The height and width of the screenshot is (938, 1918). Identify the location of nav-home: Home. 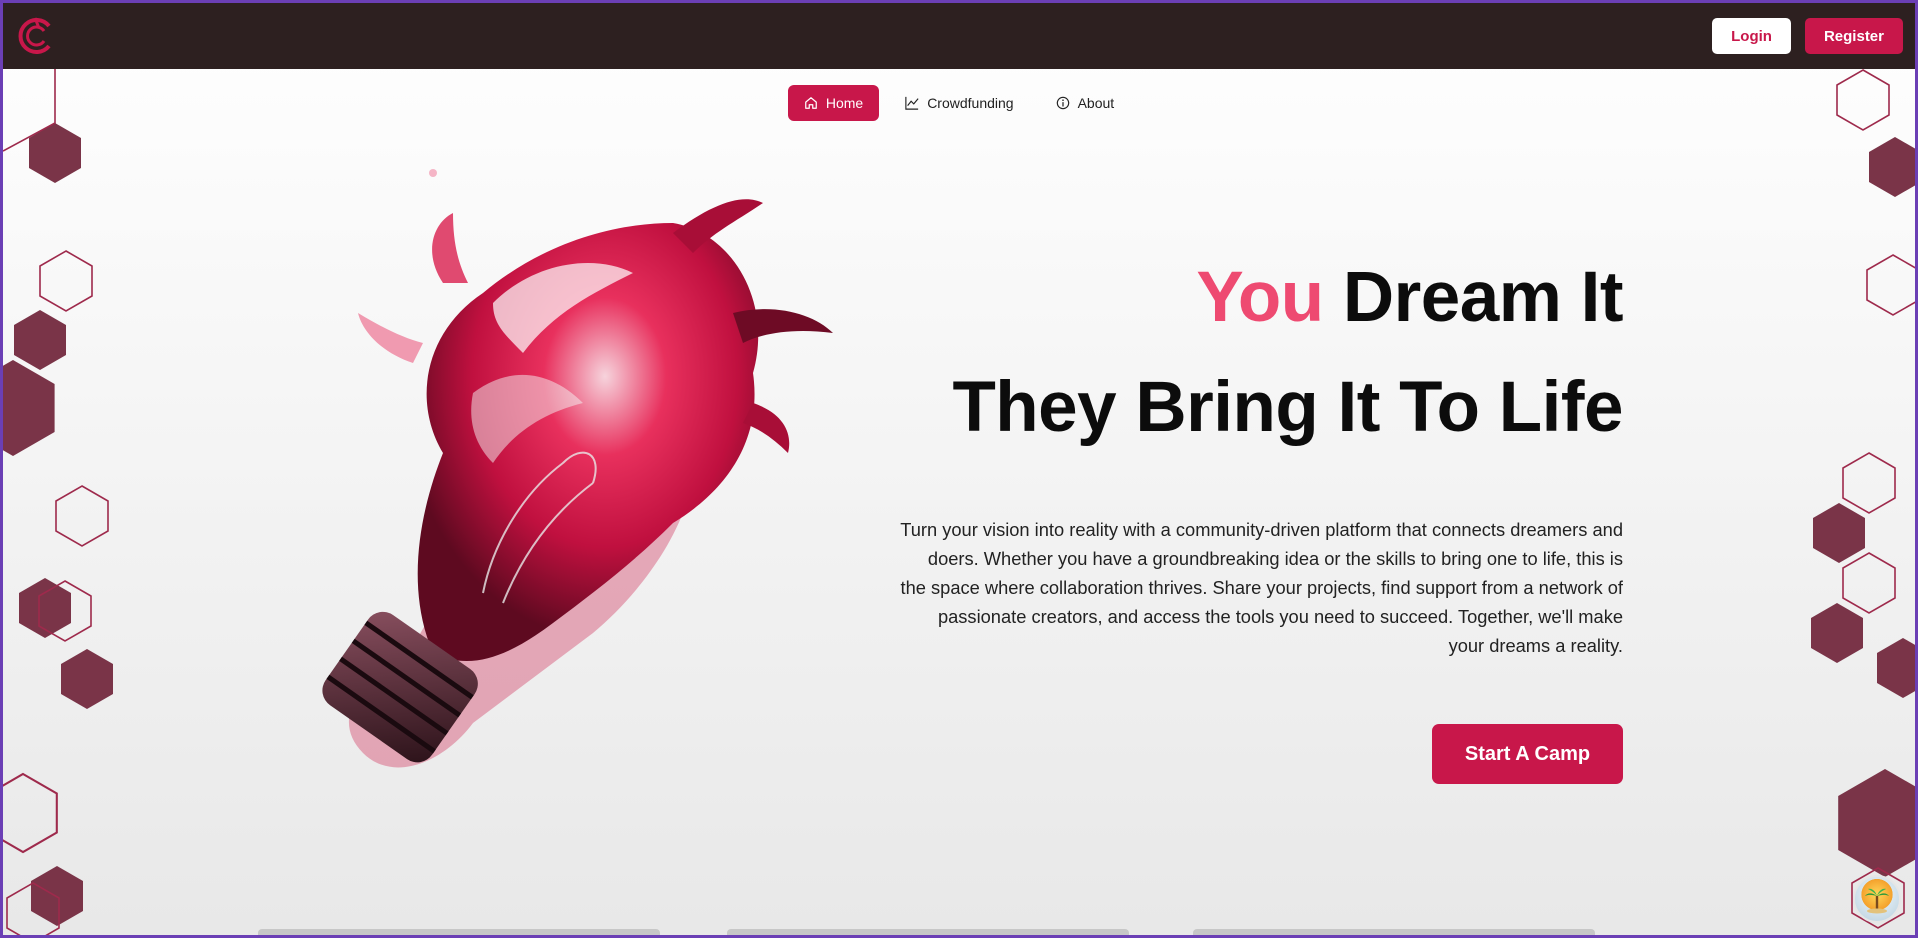
(833, 103).